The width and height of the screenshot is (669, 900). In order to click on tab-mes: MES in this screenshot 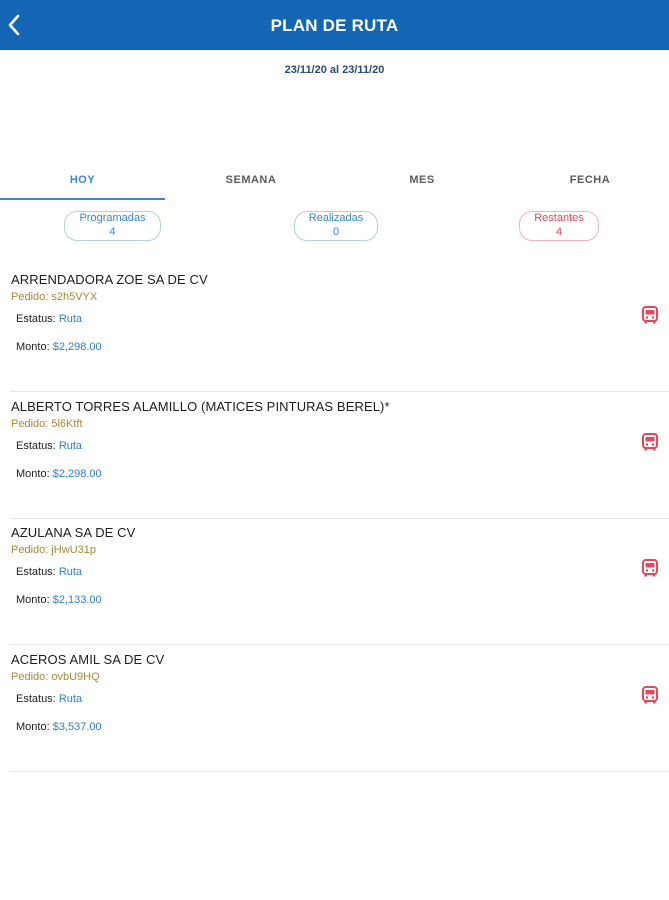, I will do `click(422, 183)`.